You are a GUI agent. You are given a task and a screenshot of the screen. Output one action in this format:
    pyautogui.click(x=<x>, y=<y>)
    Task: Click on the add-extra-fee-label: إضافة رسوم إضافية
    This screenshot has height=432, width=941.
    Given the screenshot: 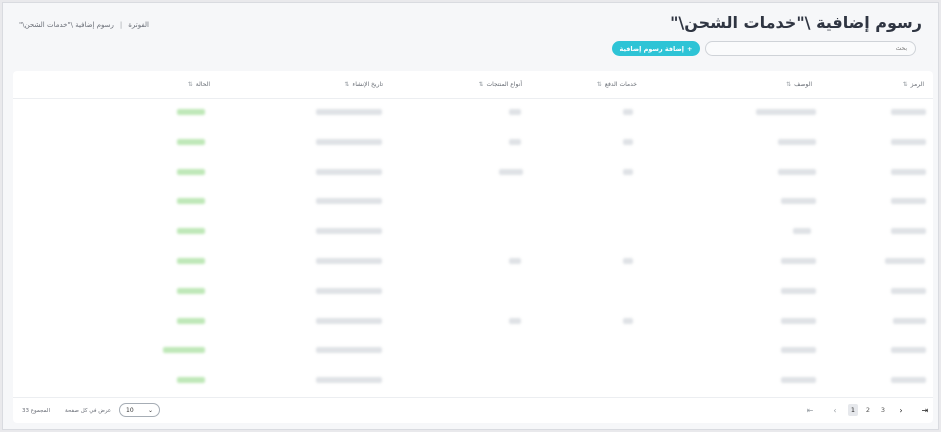 What is the action you would take?
    pyautogui.click(x=651, y=48)
    